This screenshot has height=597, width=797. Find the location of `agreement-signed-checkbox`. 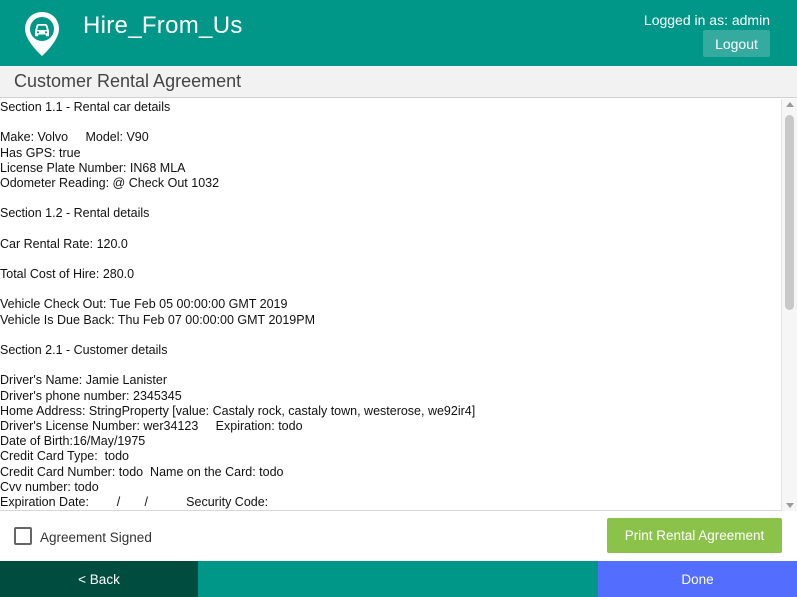

agreement-signed-checkbox is located at coordinates (23, 536).